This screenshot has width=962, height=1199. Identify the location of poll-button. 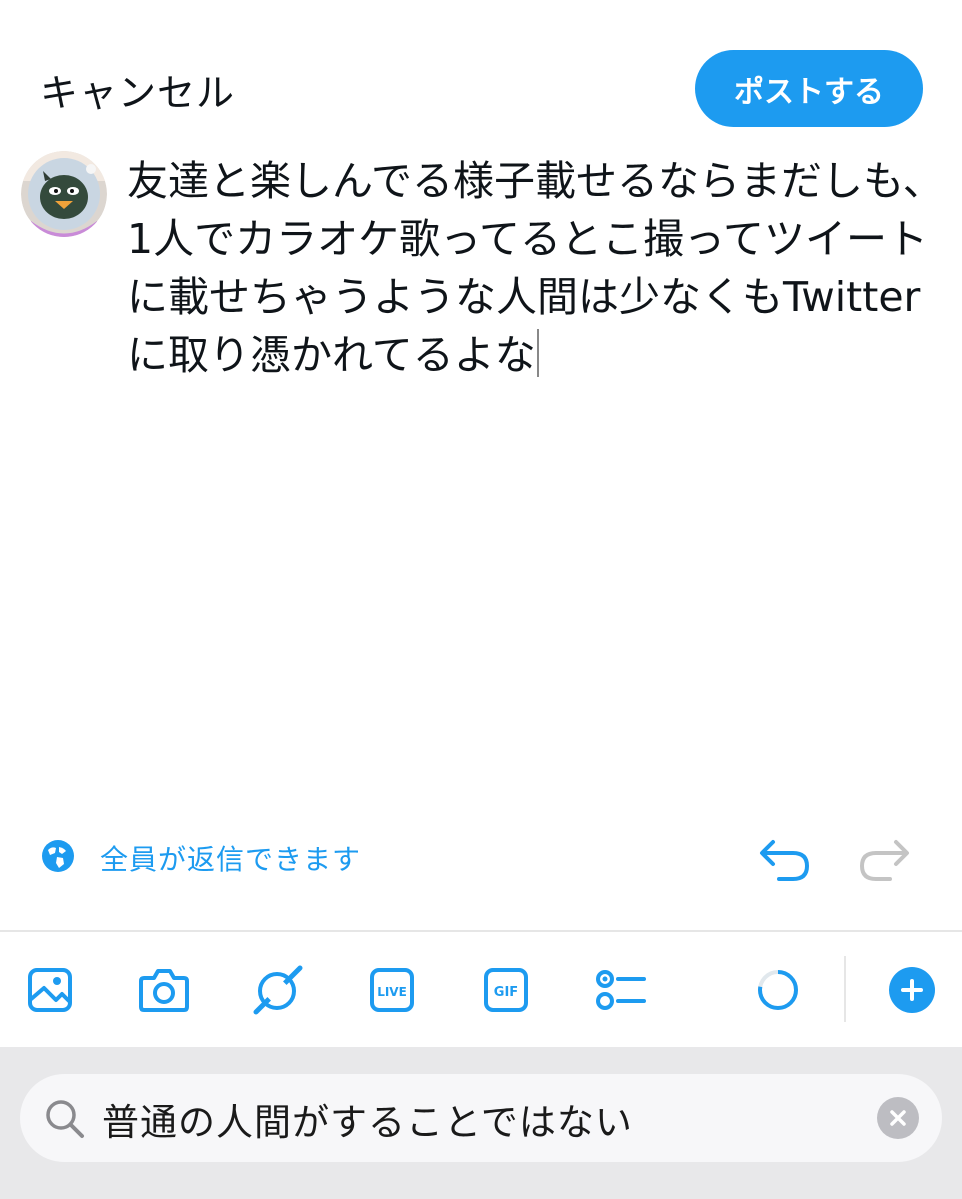
(620, 990).